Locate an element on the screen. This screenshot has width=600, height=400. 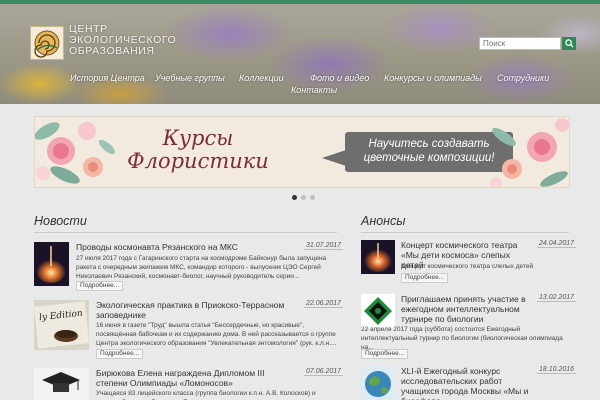
site-name: Центр экологического образования is located at coordinates (124, 40).